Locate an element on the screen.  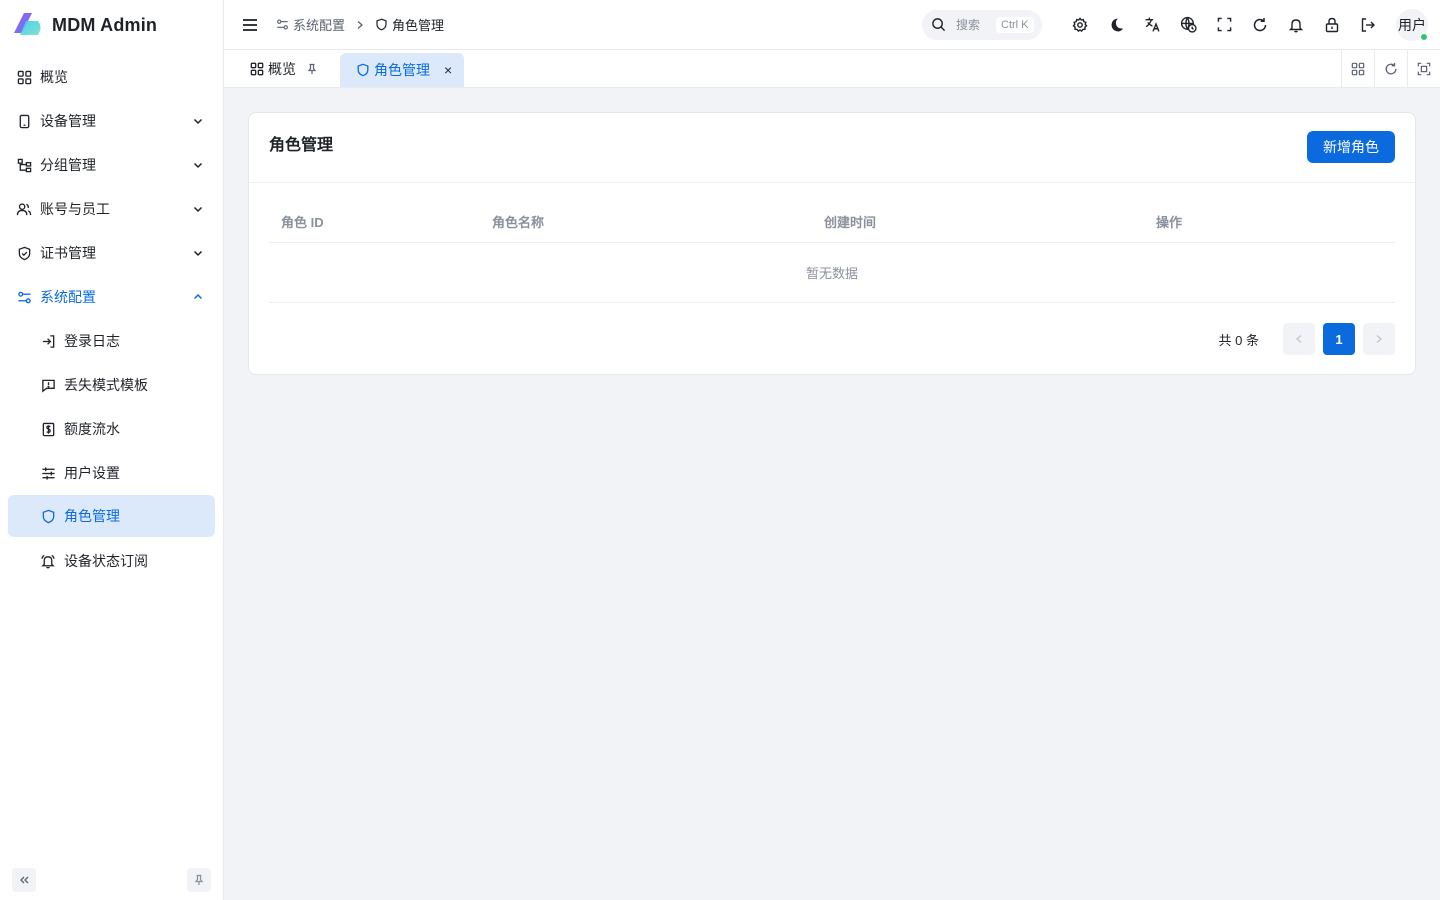
brand-logo-icon is located at coordinates (28, 25).